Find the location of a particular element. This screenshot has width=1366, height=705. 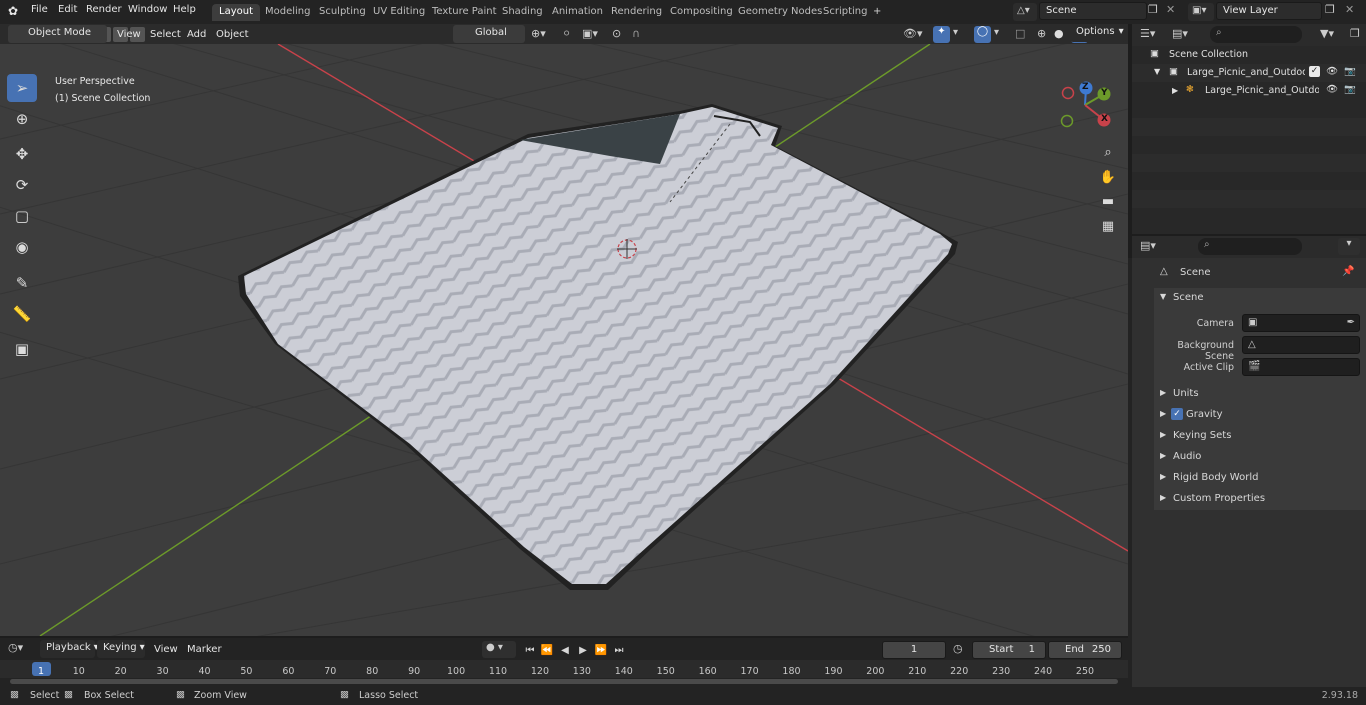

view-layer-selector-icon: ▣▾ is located at coordinates (1201, 12).